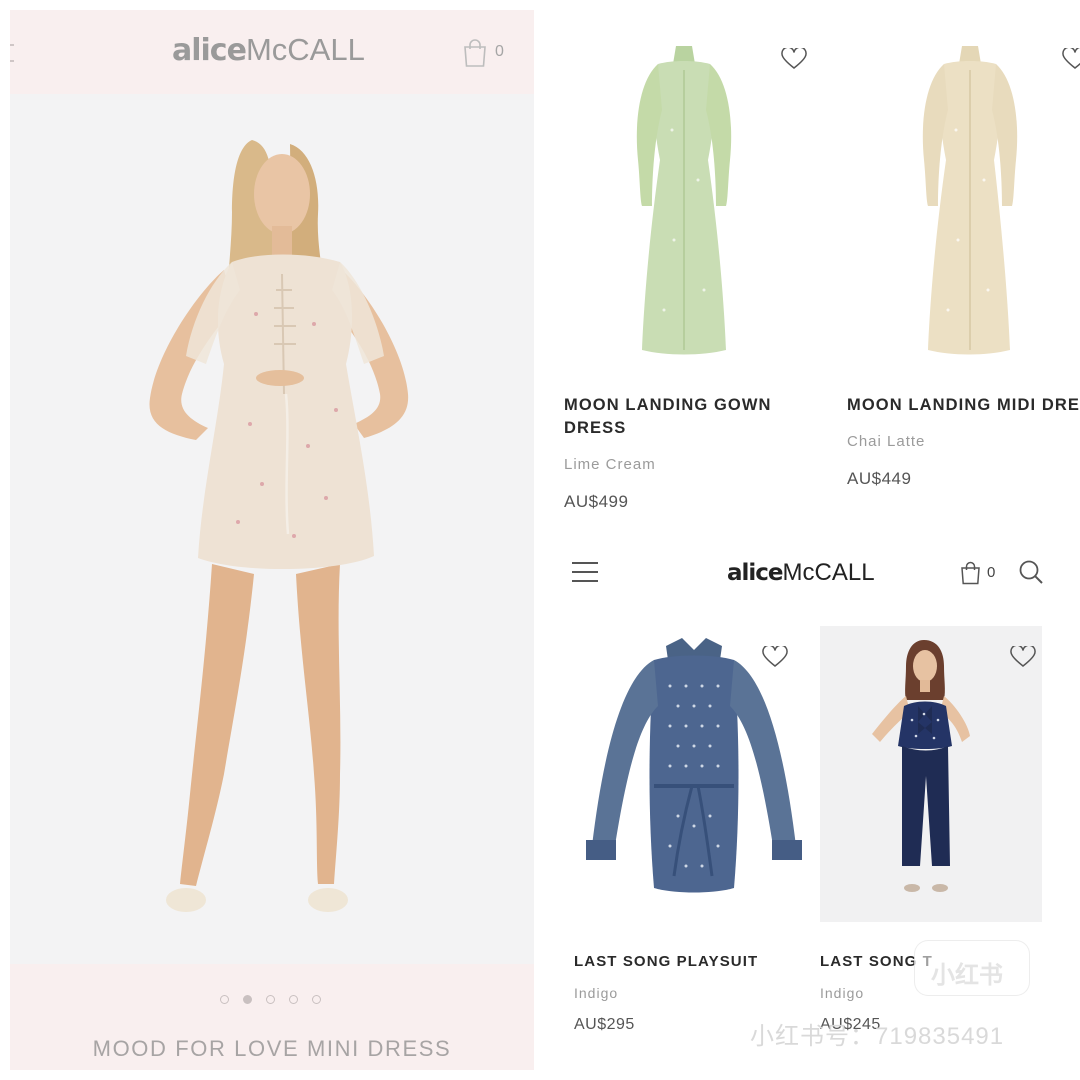 This screenshot has width=1080, height=1080. Describe the element at coordinates (12, 53) in the screenshot. I see `menu-icon-partial` at that location.